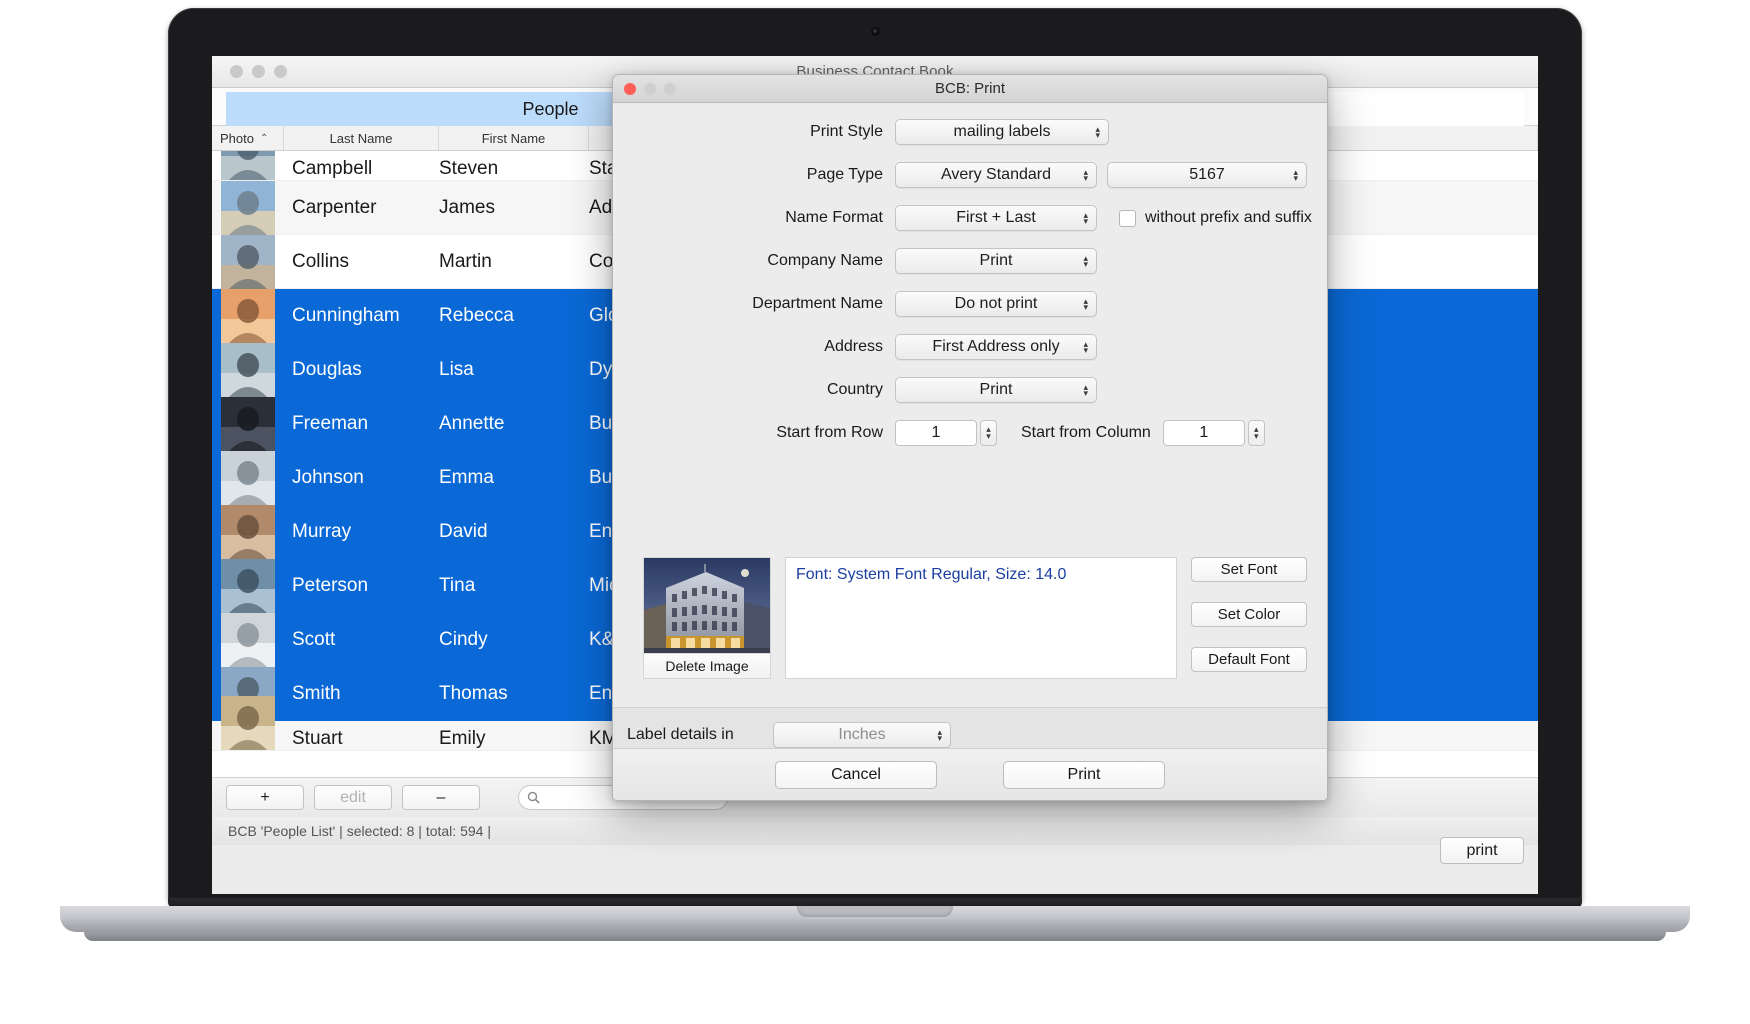 The height and width of the screenshot is (1024, 1750). I want to click on print-button: Print, so click(1084, 774).